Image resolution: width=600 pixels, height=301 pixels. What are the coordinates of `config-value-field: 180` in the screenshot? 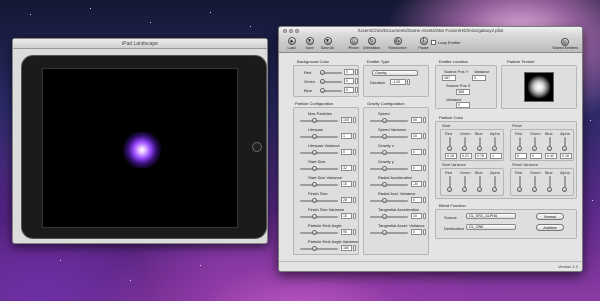 It's located at (346, 248).